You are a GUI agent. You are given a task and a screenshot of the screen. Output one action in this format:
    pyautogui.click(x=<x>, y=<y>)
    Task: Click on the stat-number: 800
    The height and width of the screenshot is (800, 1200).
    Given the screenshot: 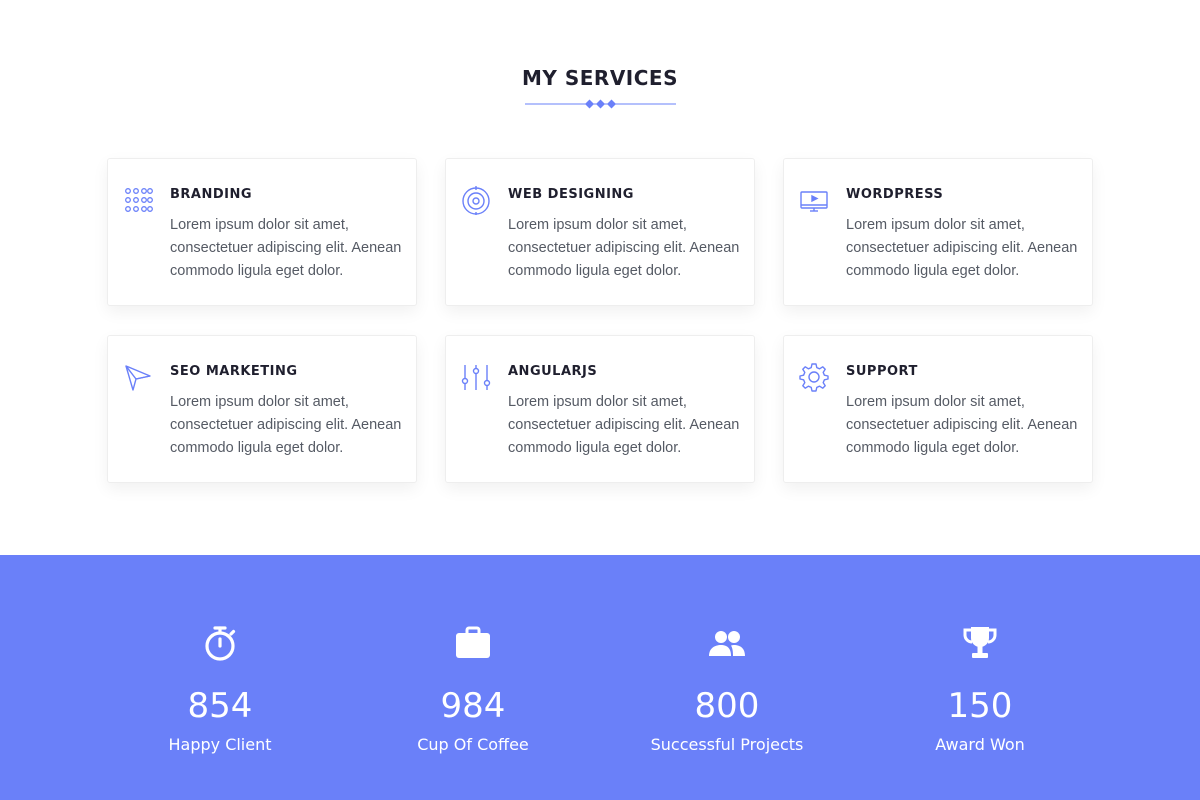 What is the action you would take?
    pyautogui.click(x=727, y=706)
    